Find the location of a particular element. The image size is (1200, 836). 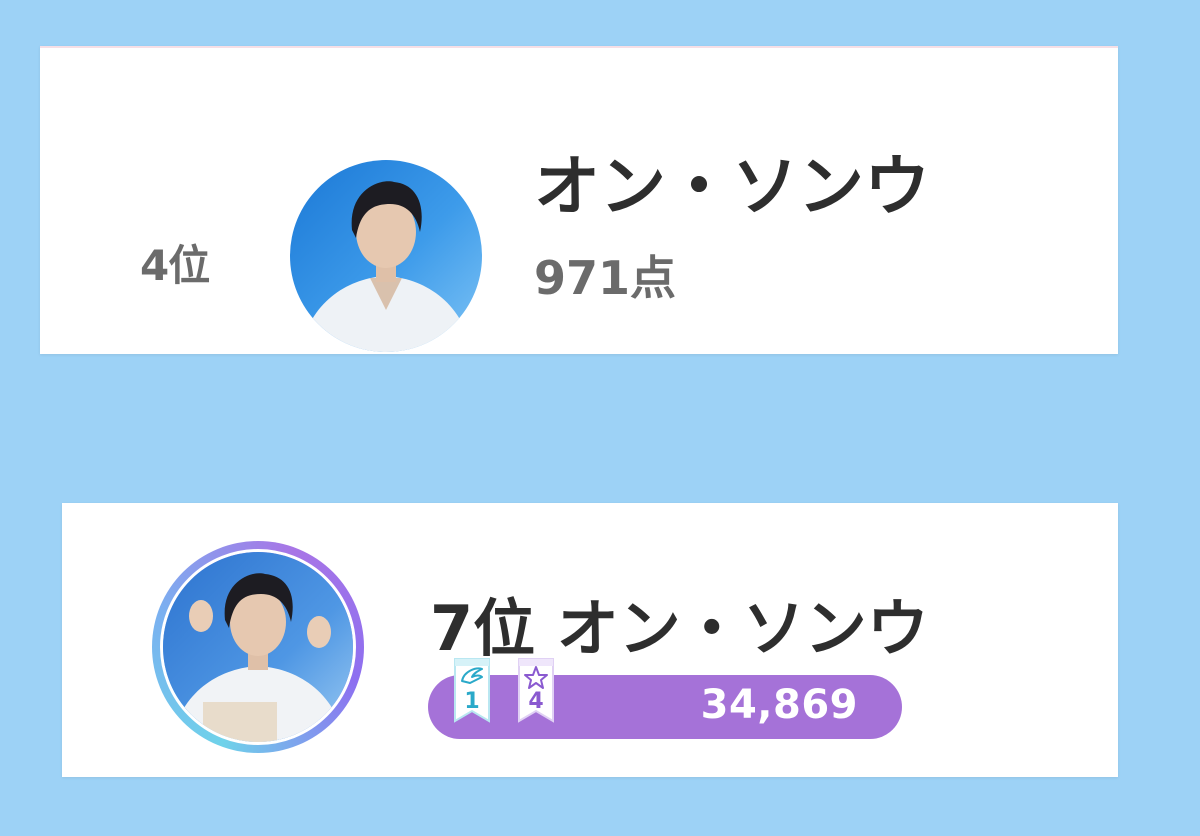

star-badge-count: 4 is located at coordinates (536, 701).